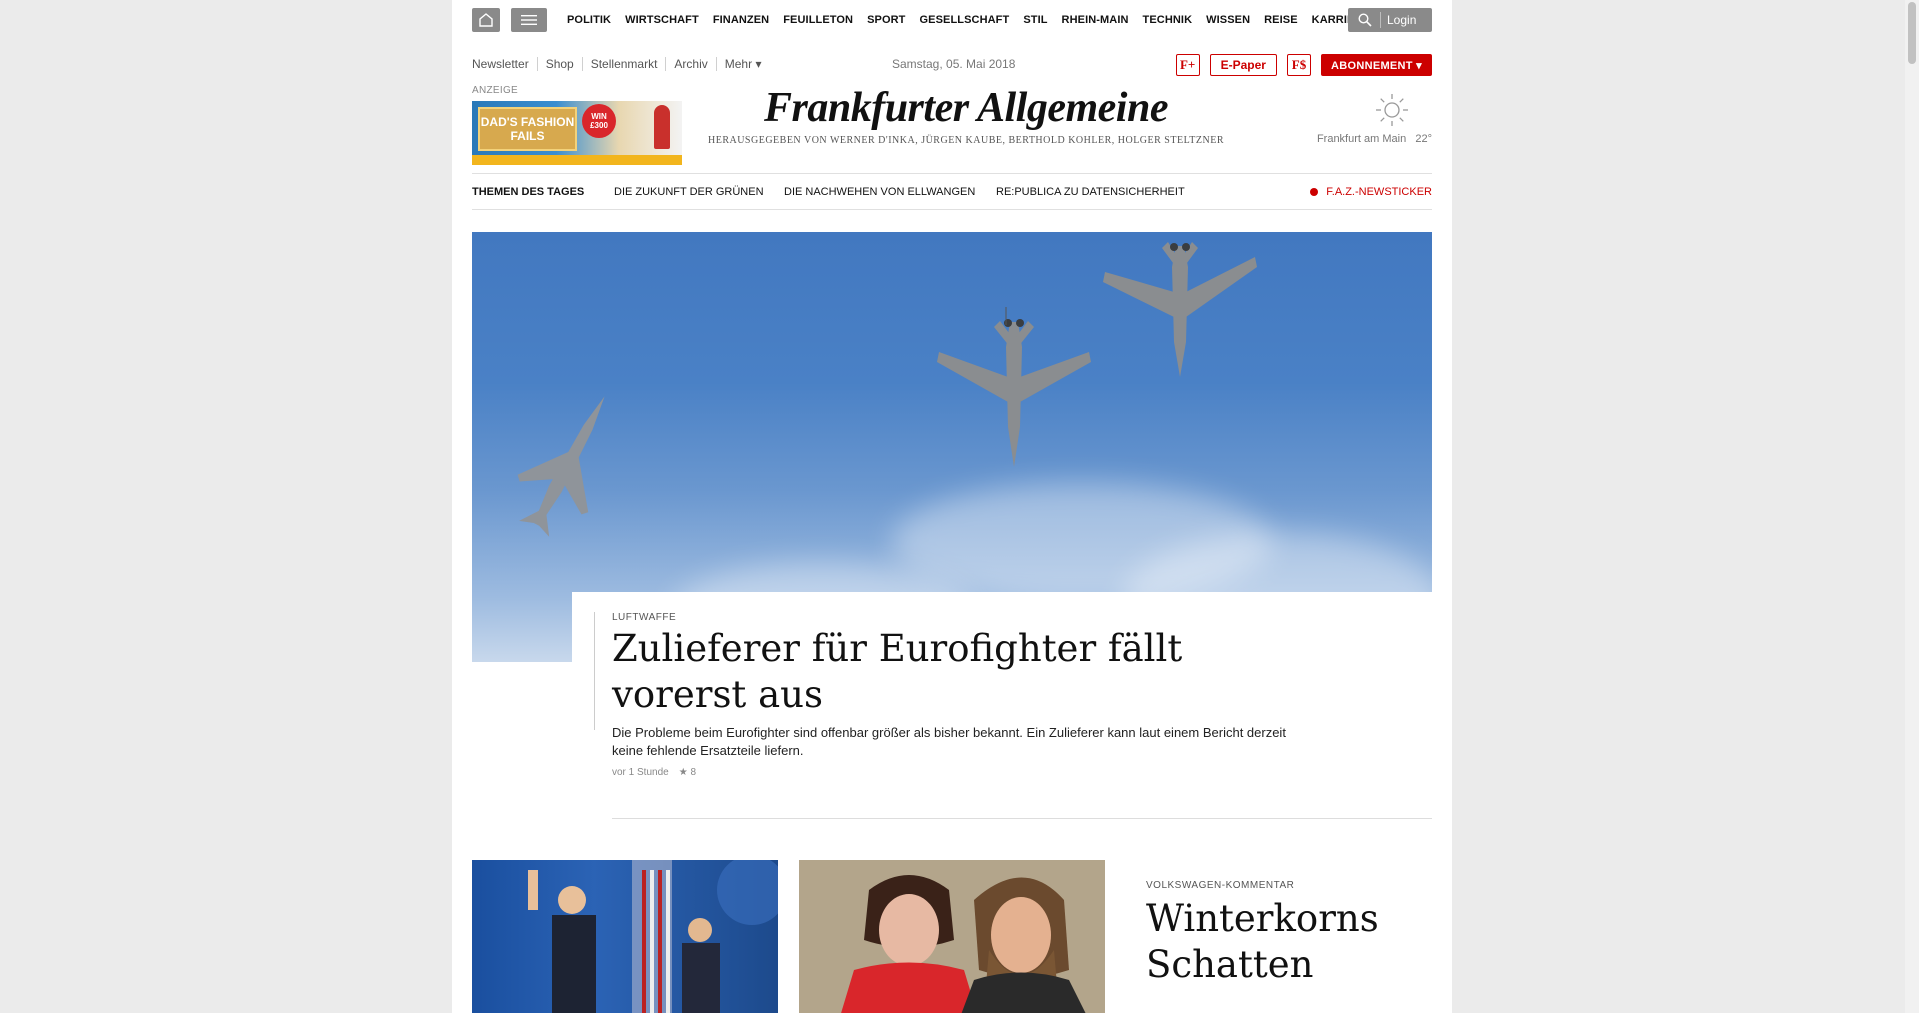 The image size is (1919, 1013). I want to click on epaper-button: E-Paper, so click(1243, 65).